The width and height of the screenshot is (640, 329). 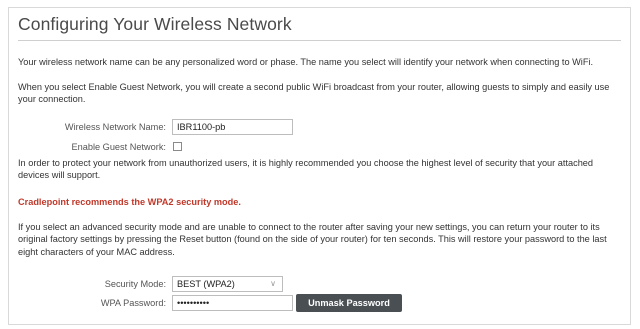 I want to click on title-divider, so click(x=319, y=40).